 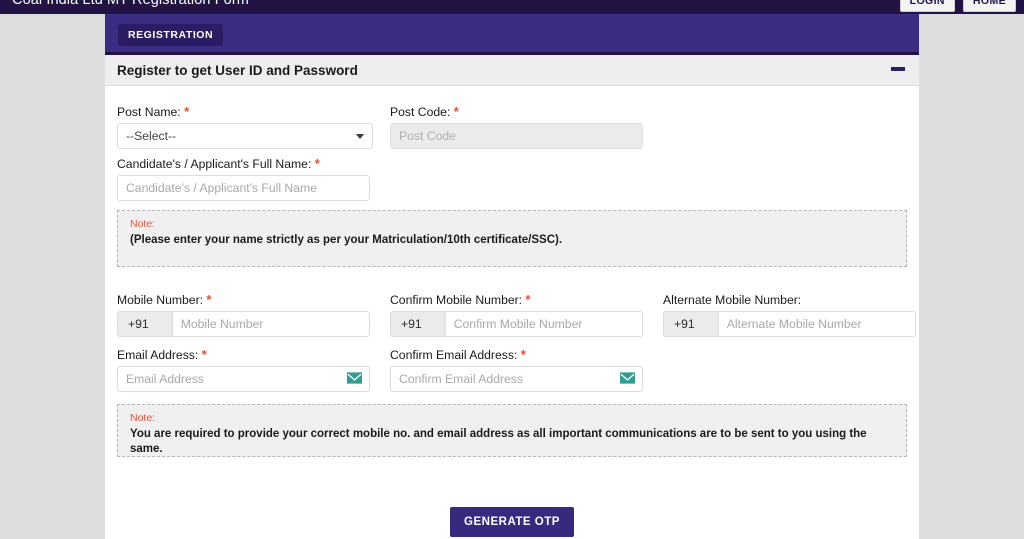 What do you see at coordinates (690, 324) in the screenshot?
I see `alternate-mobile-country-code: +91` at bounding box center [690, 324].